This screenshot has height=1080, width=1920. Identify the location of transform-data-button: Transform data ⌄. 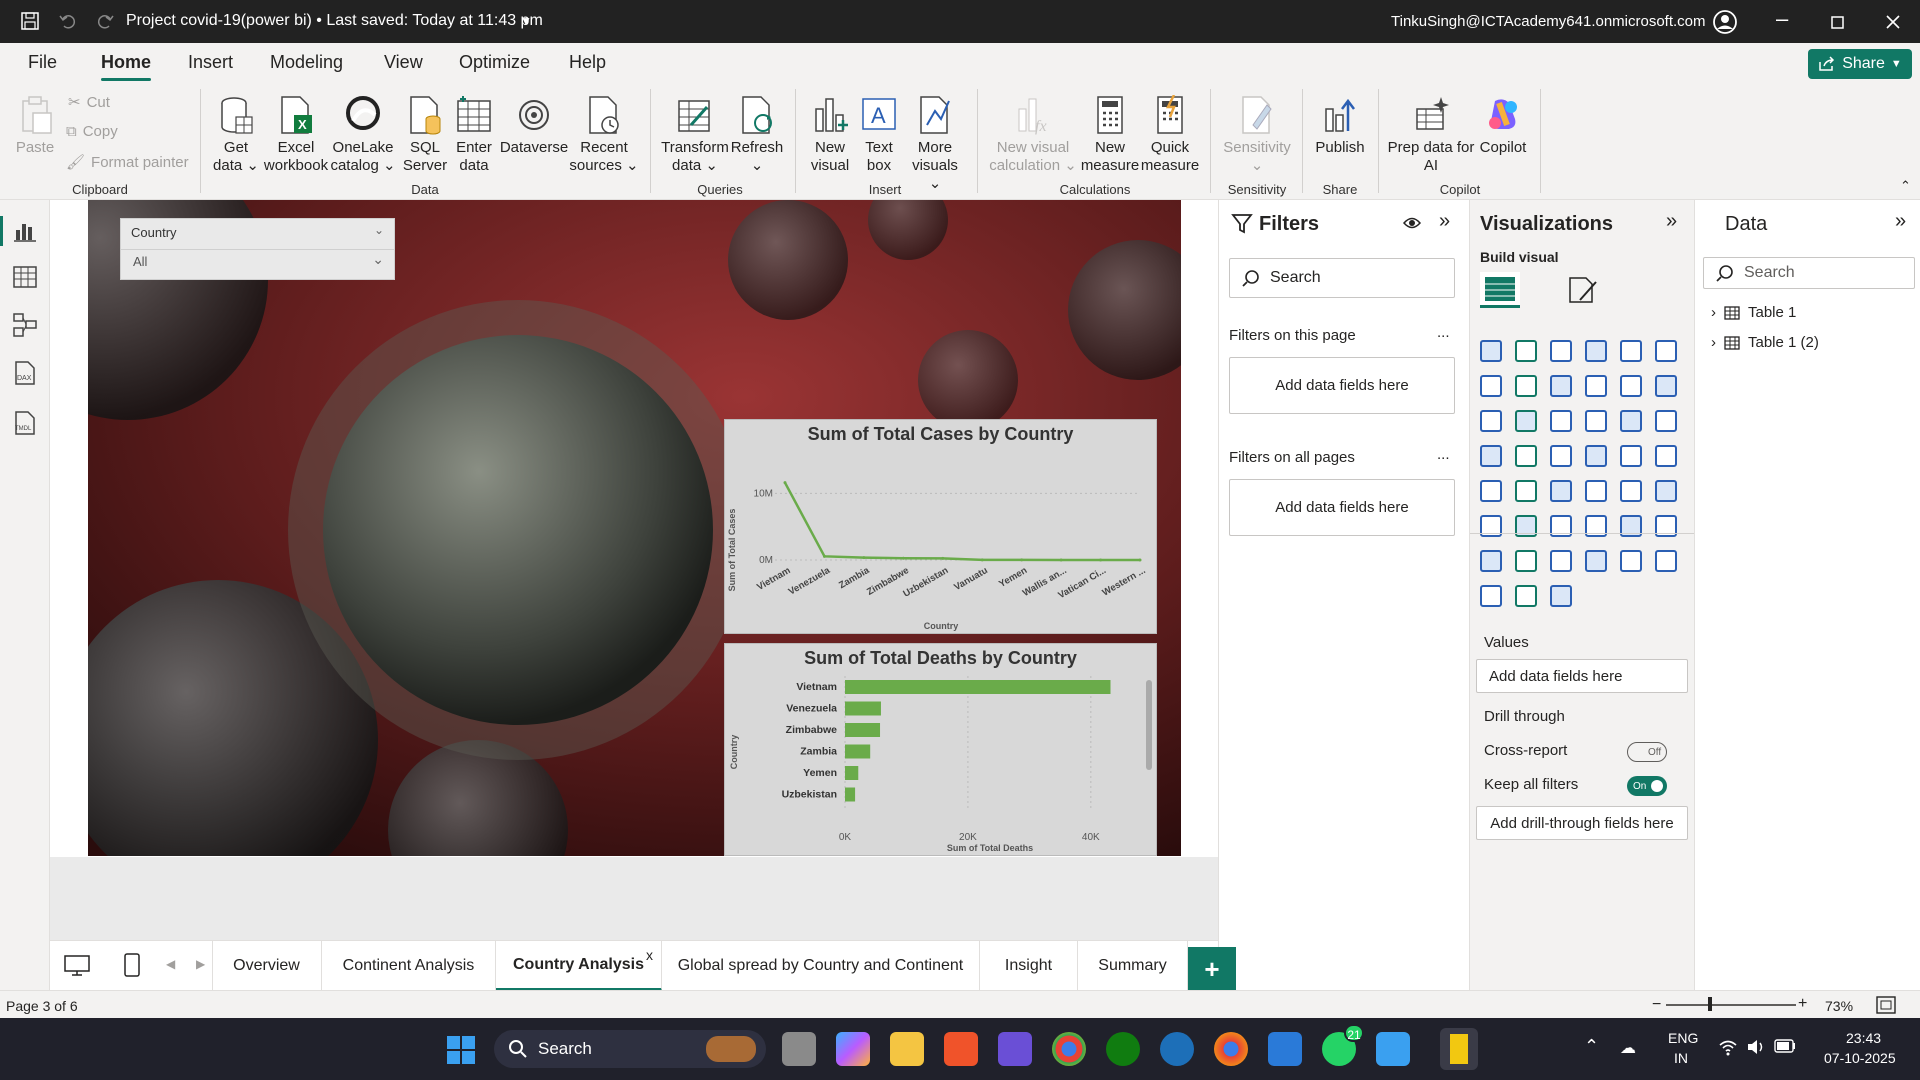
(695, 135).